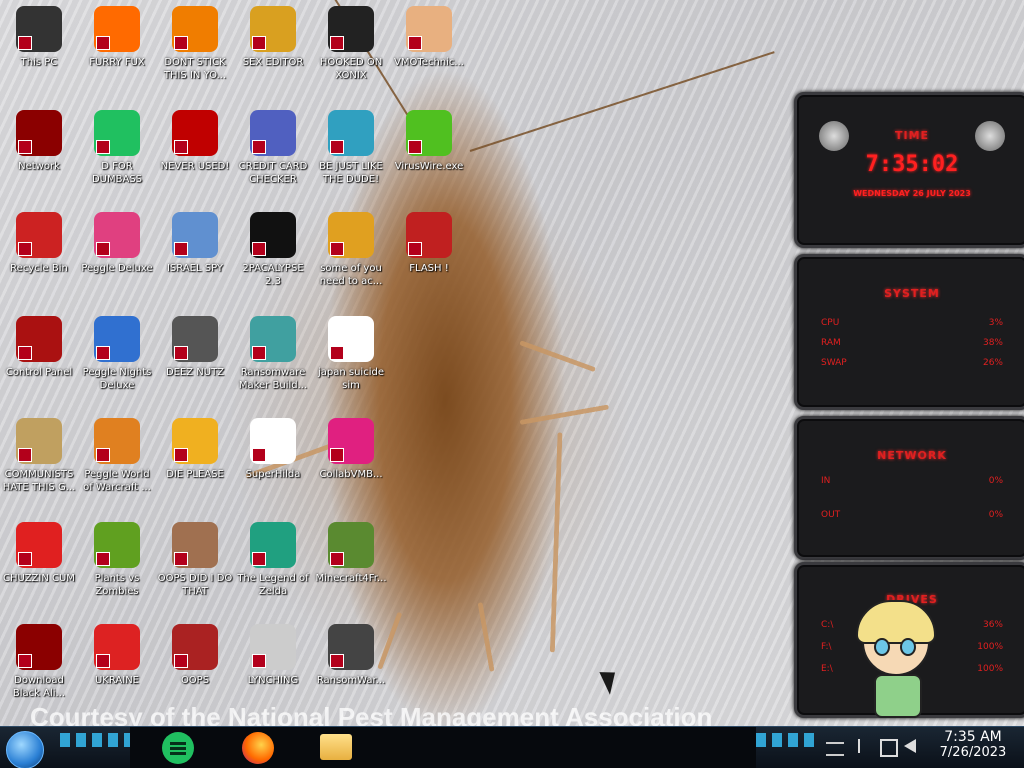  What do you see at coordinates (116, 680) in the screenshot?
I see `desktop-icon-label: UKRAINE` at bounding box center [116, 680].